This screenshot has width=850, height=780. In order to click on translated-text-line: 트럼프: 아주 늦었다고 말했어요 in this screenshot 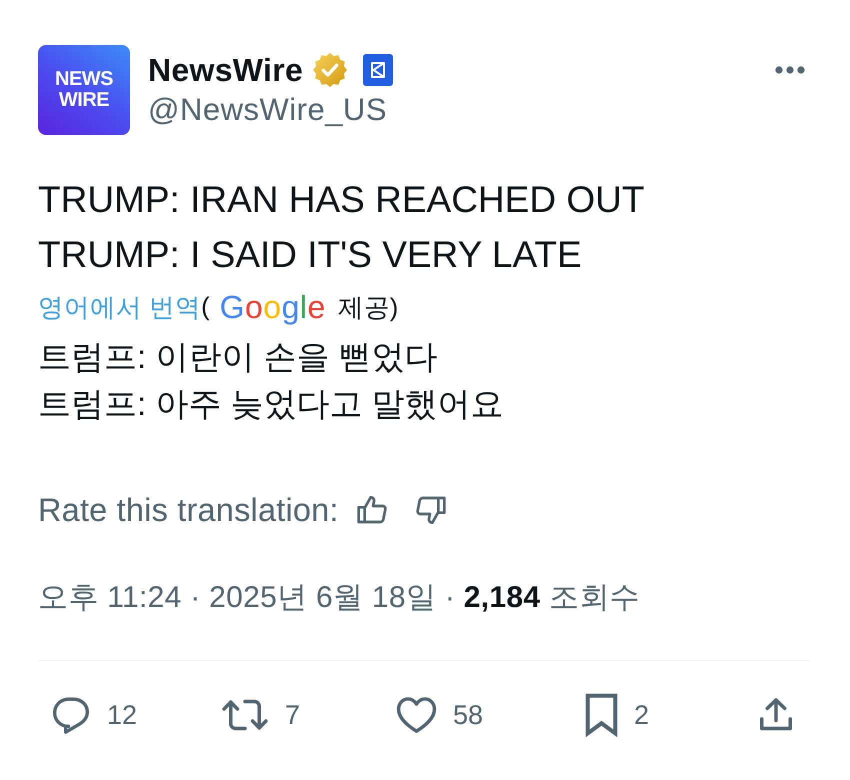, I will do `click(271, 404)`.